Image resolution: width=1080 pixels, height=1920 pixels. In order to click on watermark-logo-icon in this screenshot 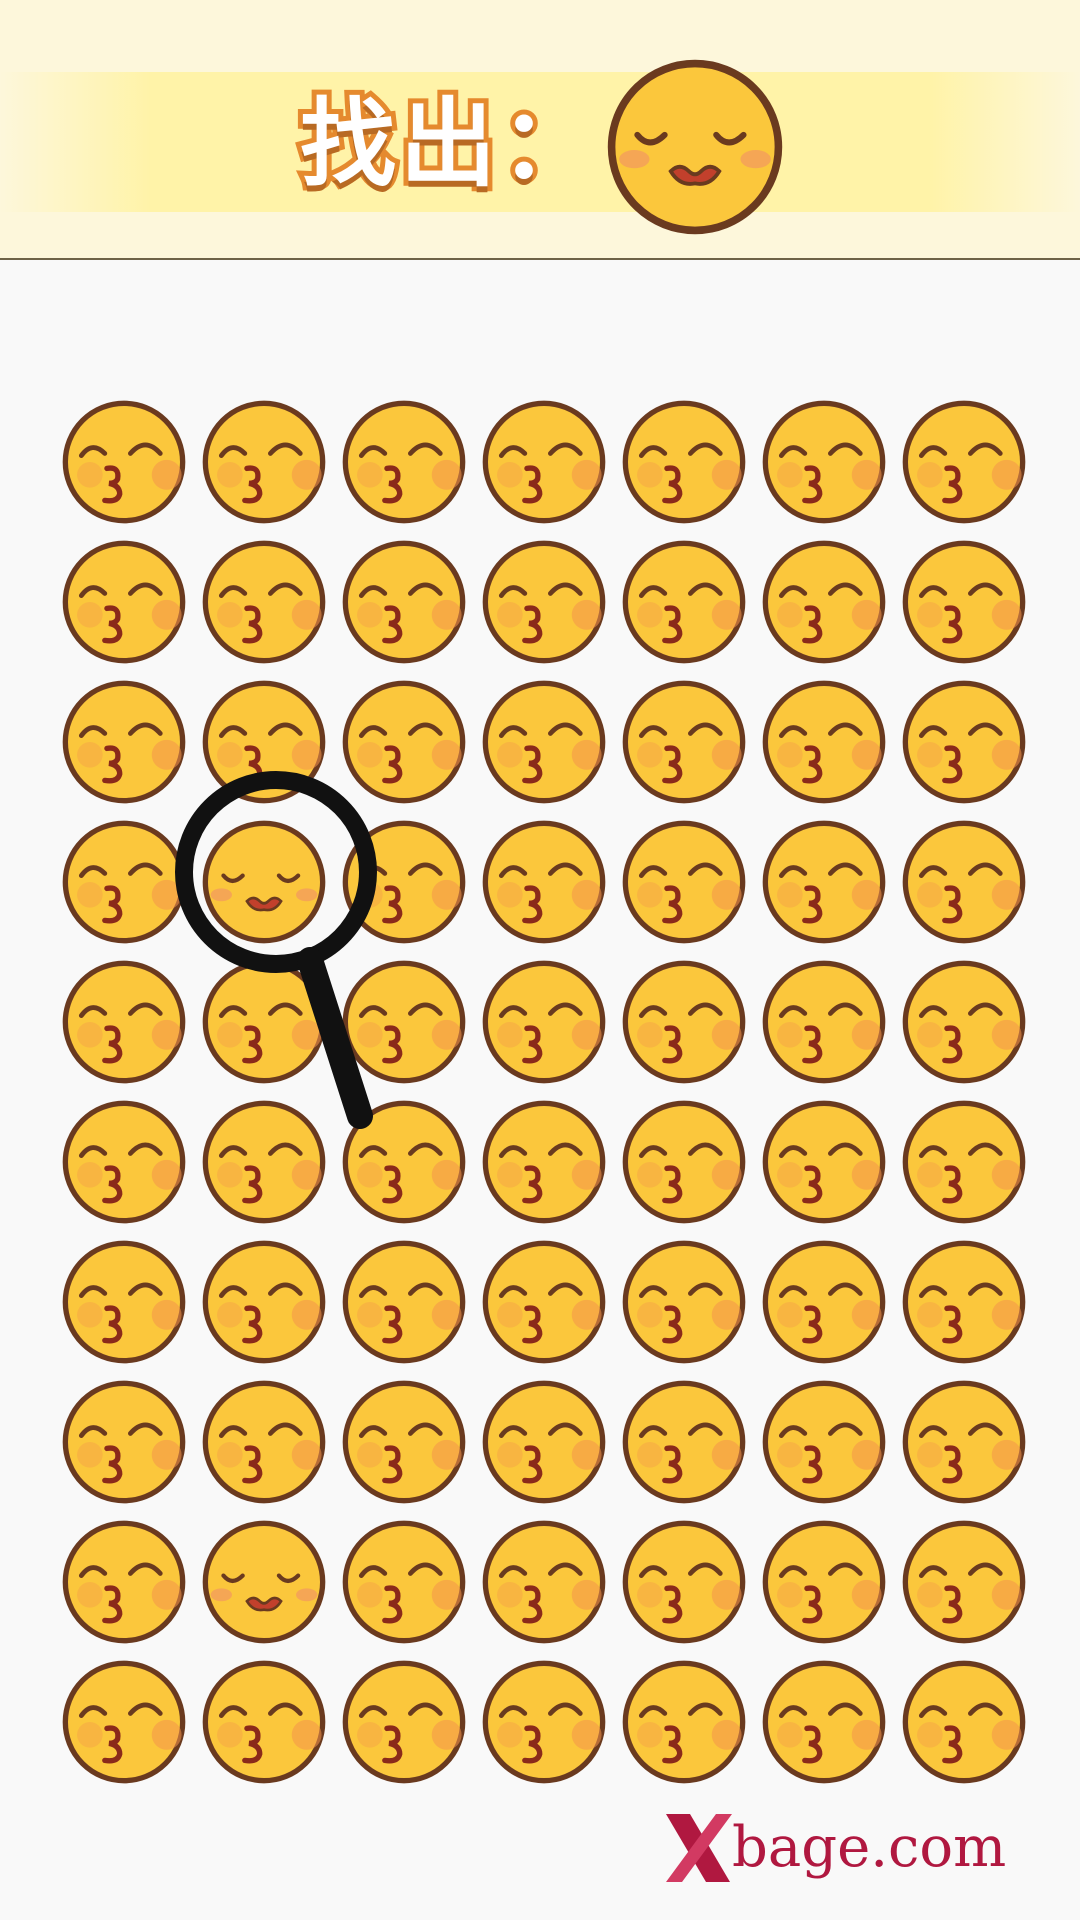, I will do `click(699, 1848)`.